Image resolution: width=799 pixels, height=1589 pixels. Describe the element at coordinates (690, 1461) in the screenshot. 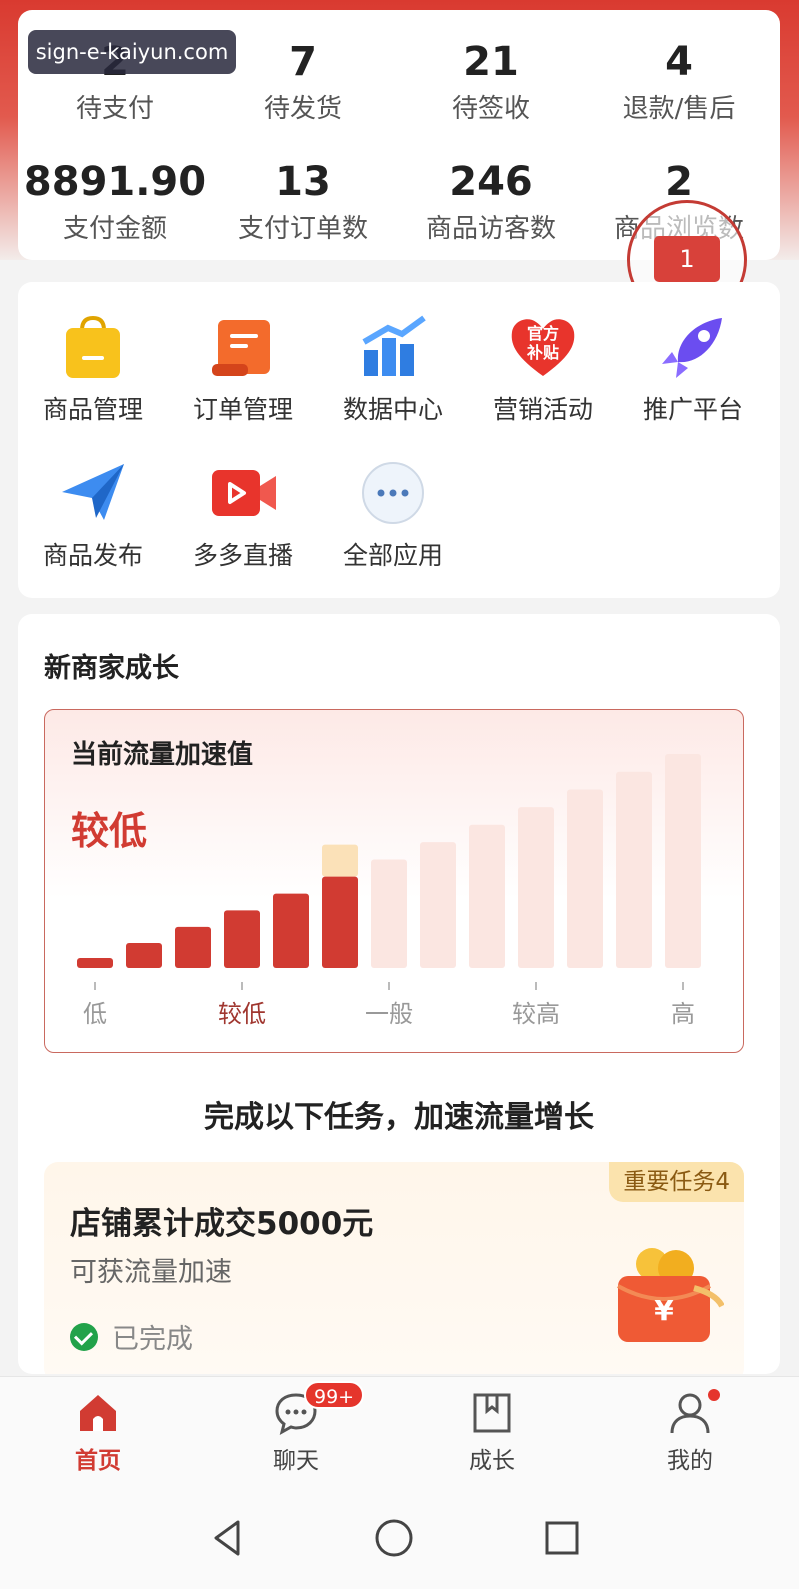

I see `tab-label: 我的` at that location.